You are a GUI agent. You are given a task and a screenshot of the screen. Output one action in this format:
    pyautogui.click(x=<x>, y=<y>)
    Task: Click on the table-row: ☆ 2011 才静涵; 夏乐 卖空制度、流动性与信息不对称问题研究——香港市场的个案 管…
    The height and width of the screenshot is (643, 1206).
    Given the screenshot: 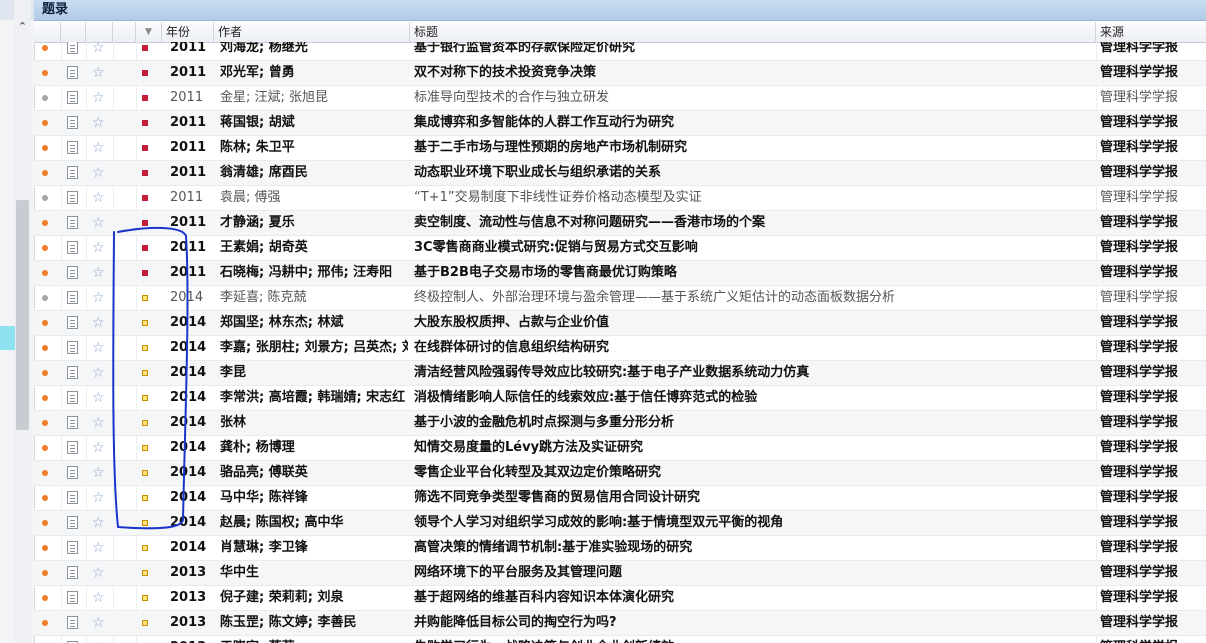 What is the action you would take?
    pyautogui.click(x=620, y=223)
    